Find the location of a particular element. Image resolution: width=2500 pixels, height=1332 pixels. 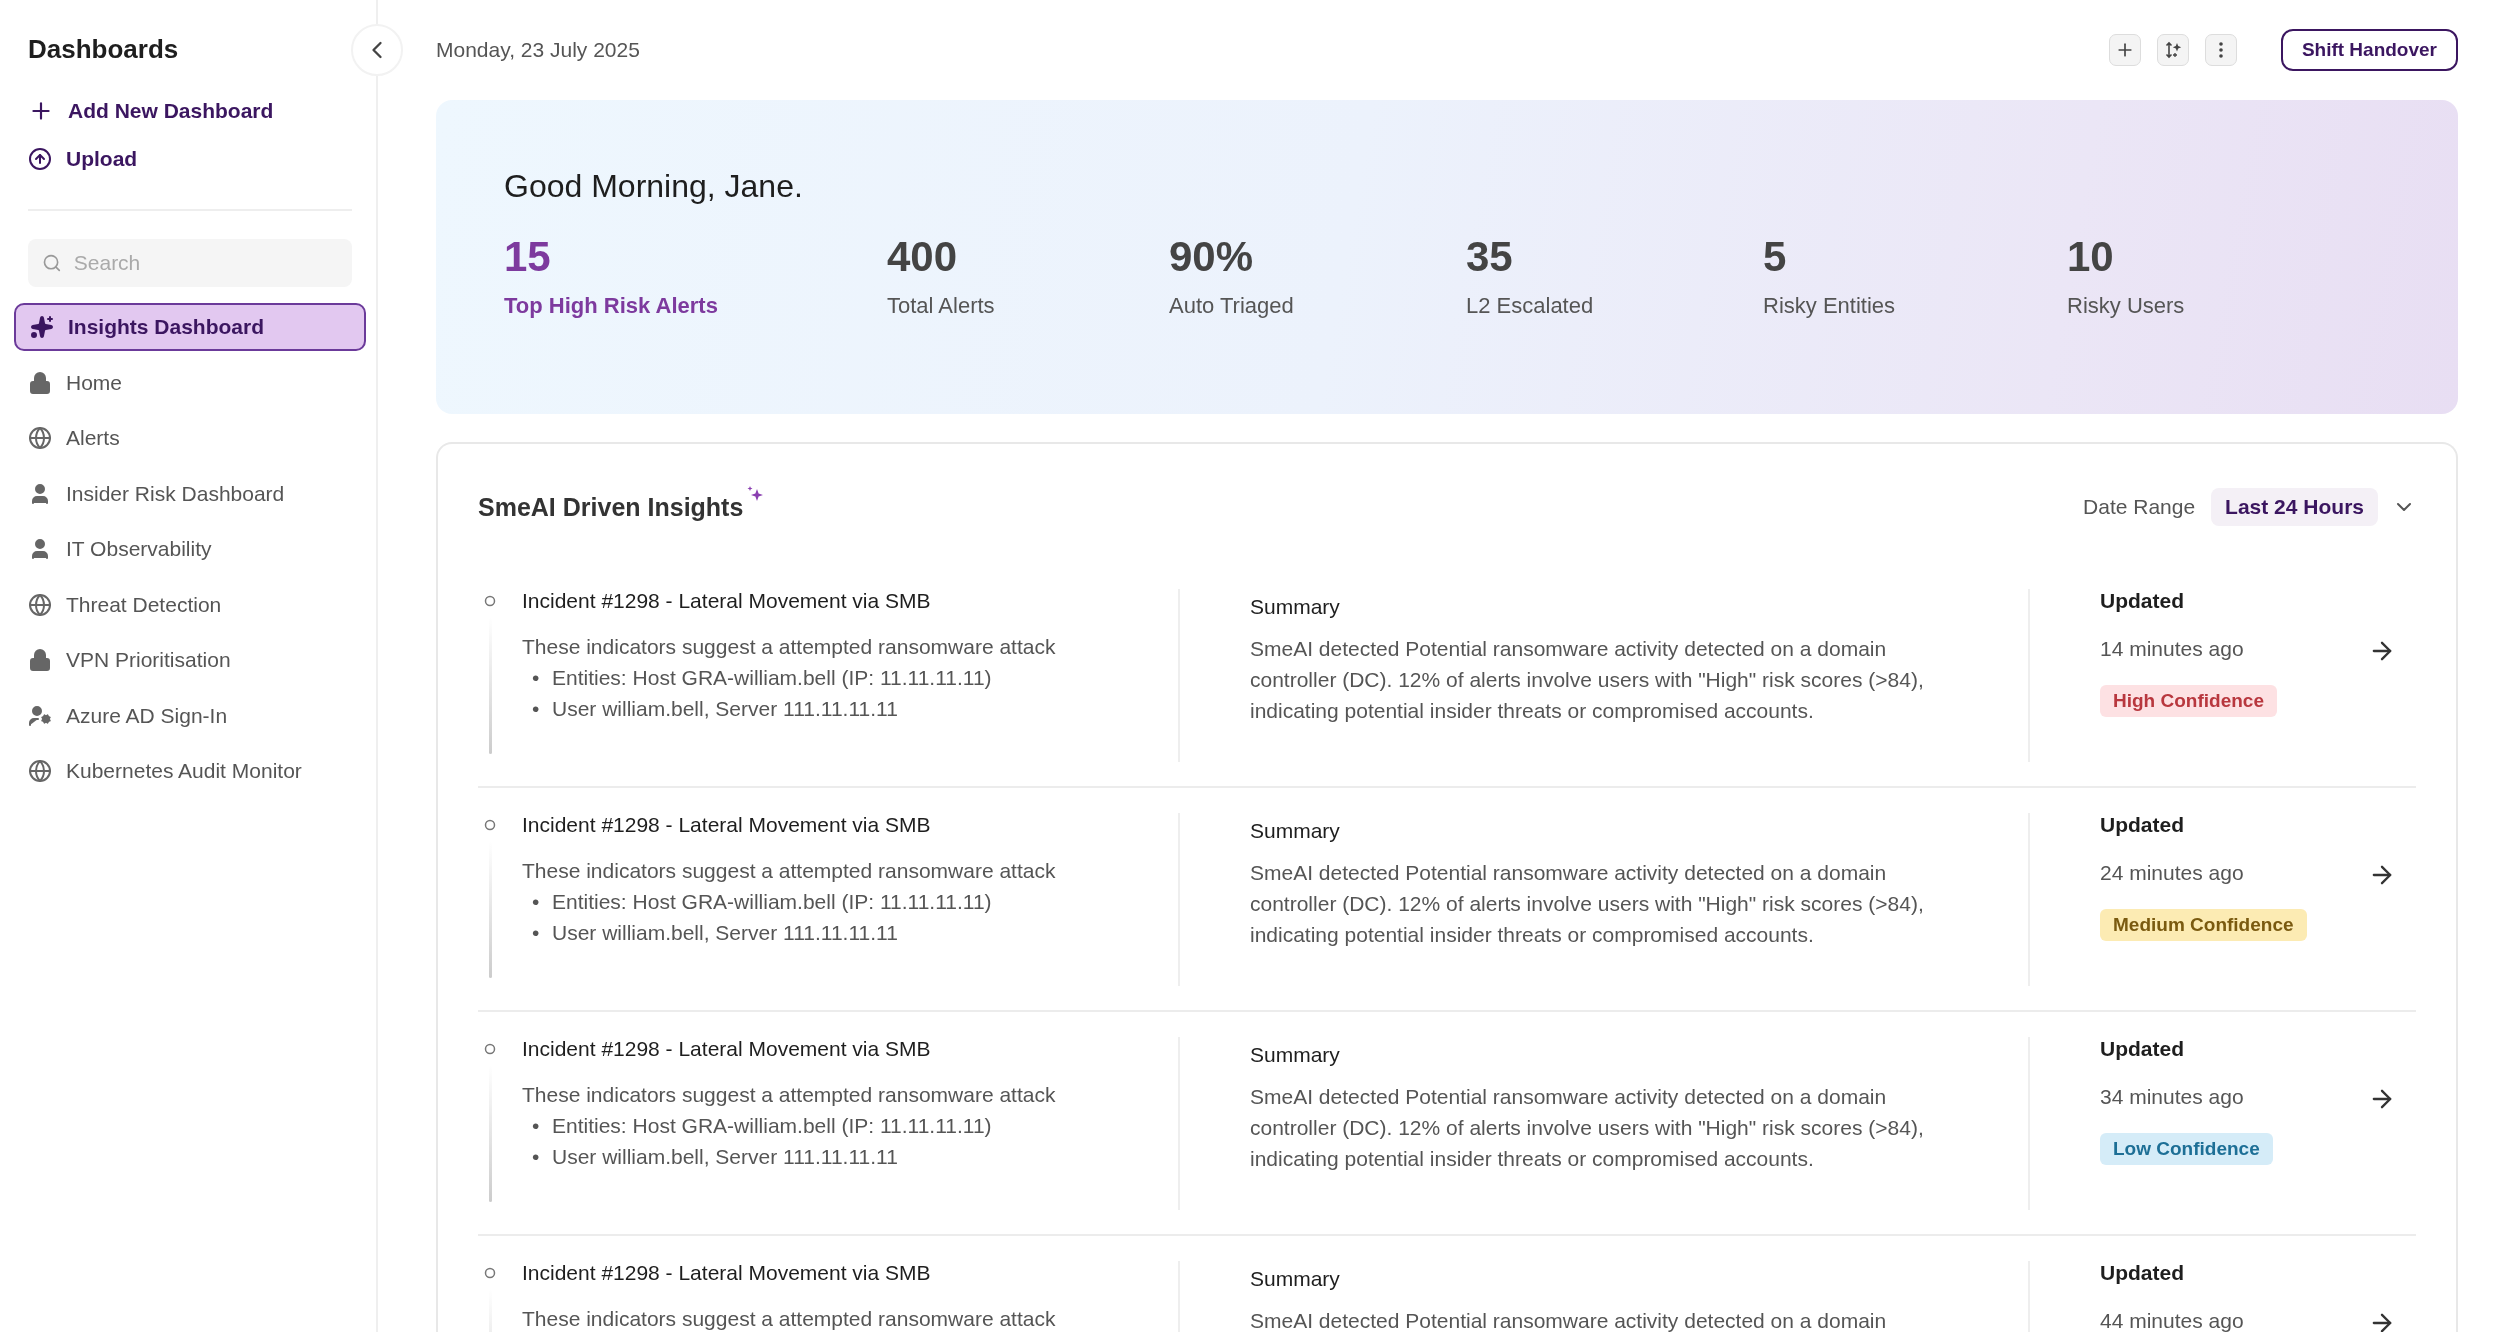

date-range-select: Last 24 Hours is located at coordinates (2294, 507).